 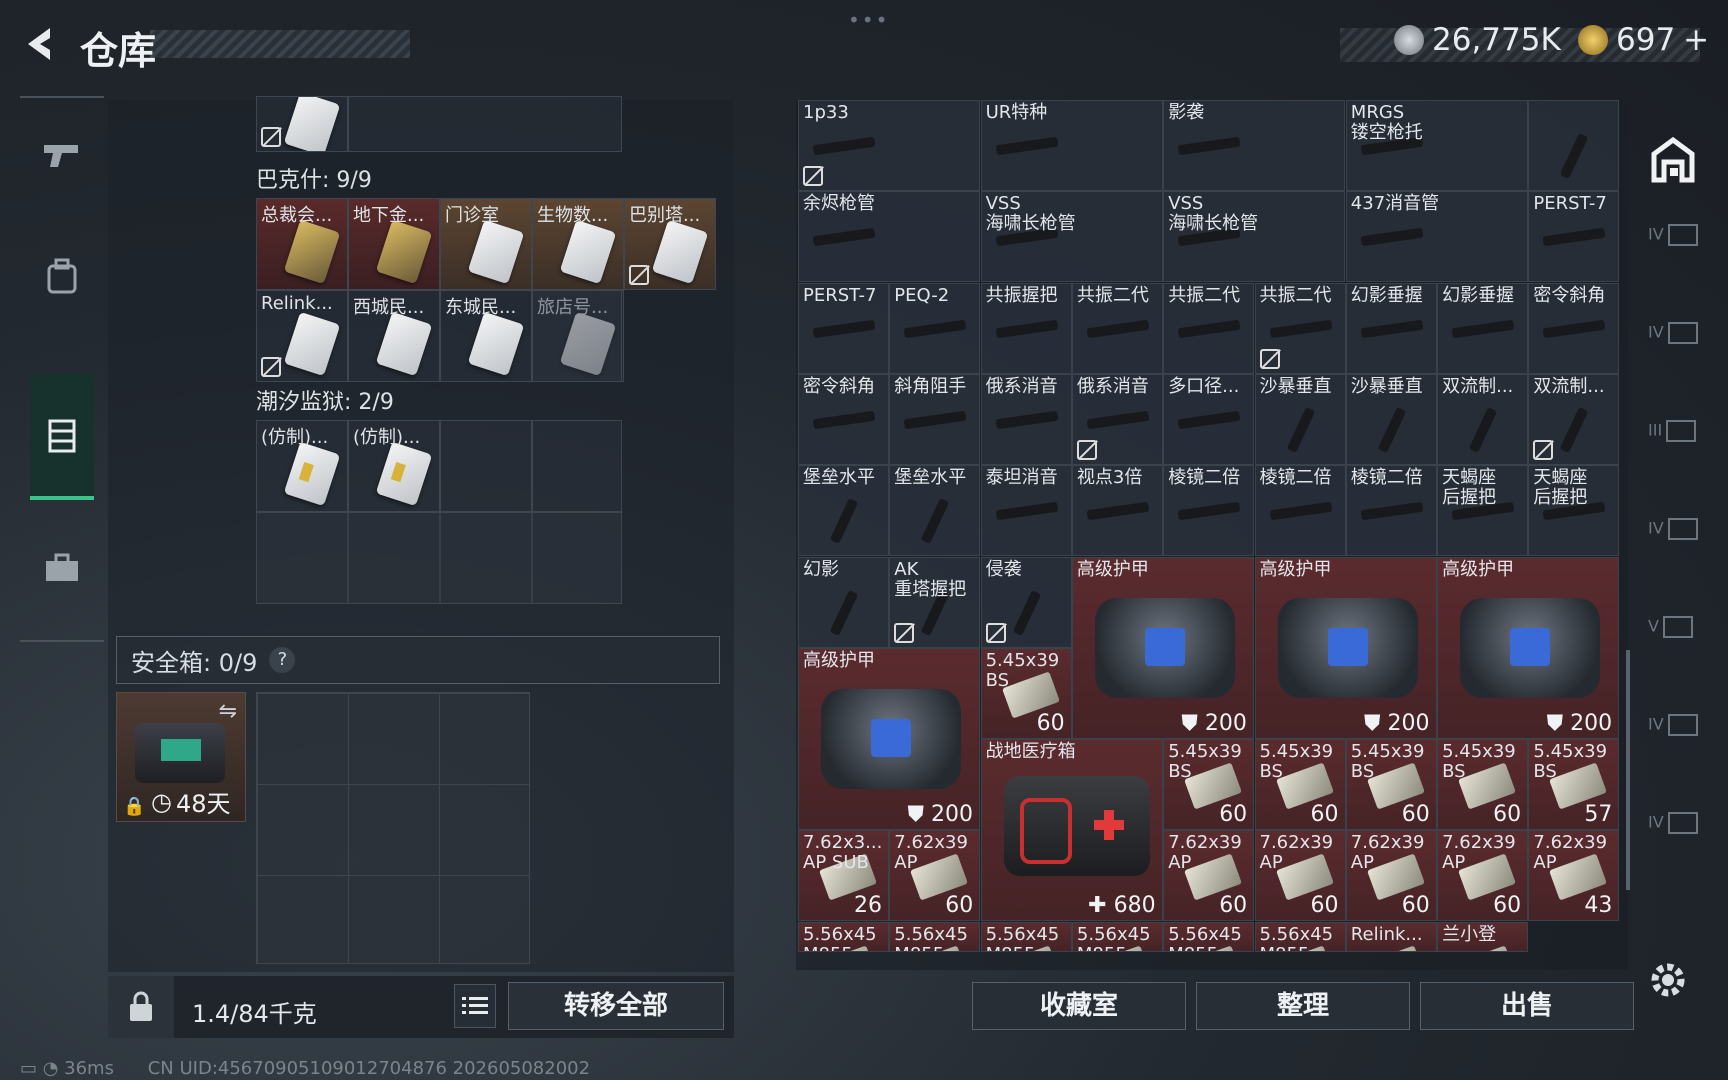 What do you see at coordinates (1079, 1006) in the screenshot?
I see `collection-room-button: 收藏室` at bounding box center [1079, 1006].